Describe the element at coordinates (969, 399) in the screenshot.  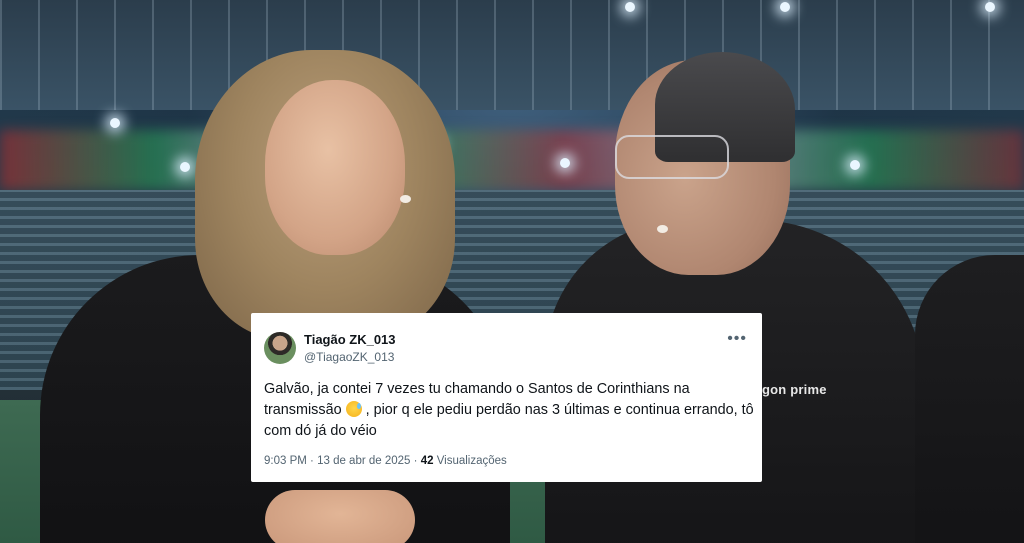
I see `third-person-silhouette` at that location.